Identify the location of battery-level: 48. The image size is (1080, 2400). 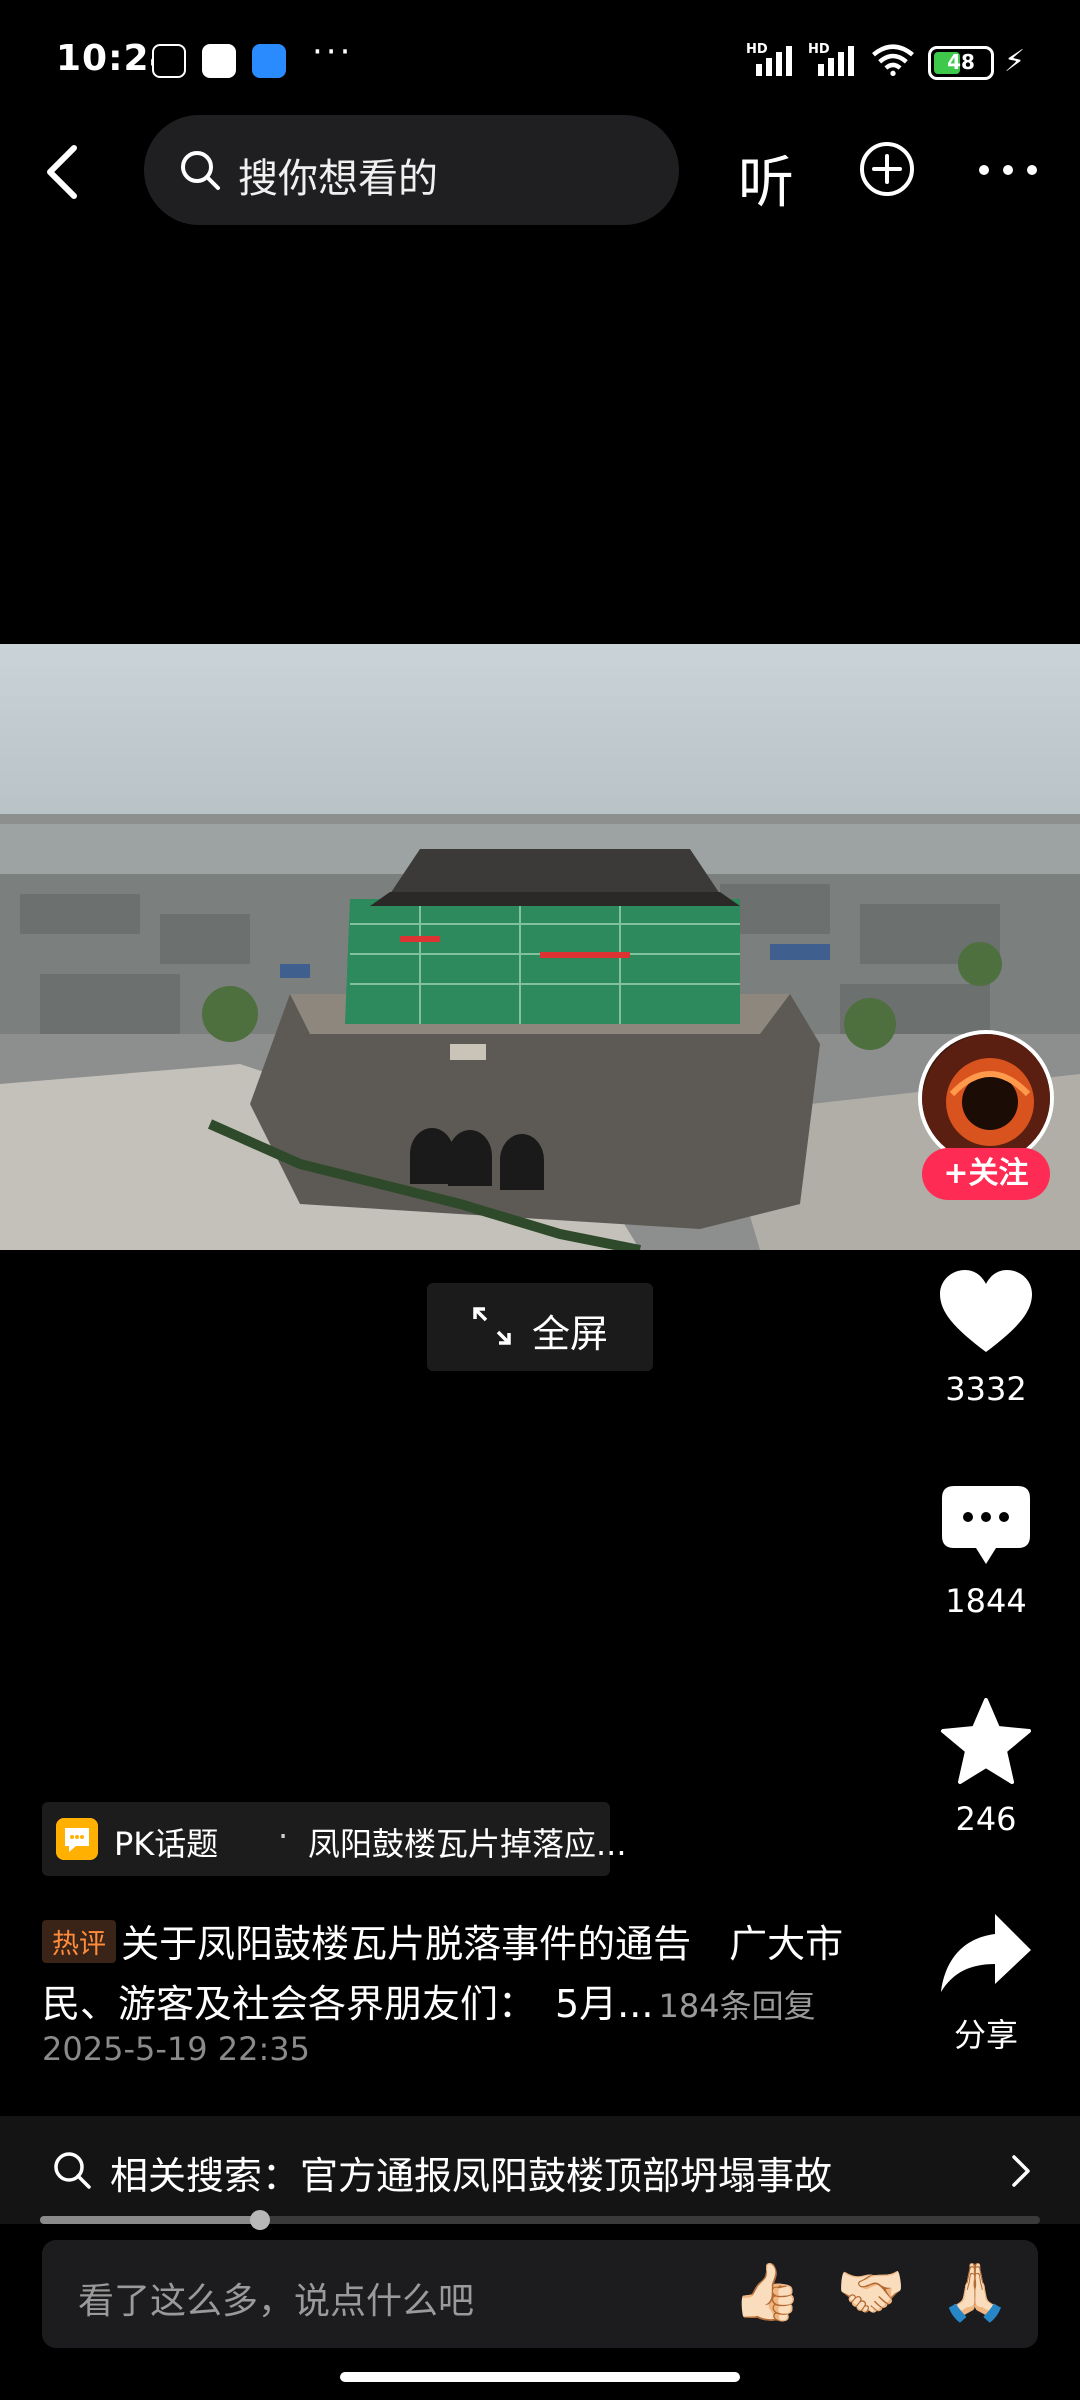
(961, 62).